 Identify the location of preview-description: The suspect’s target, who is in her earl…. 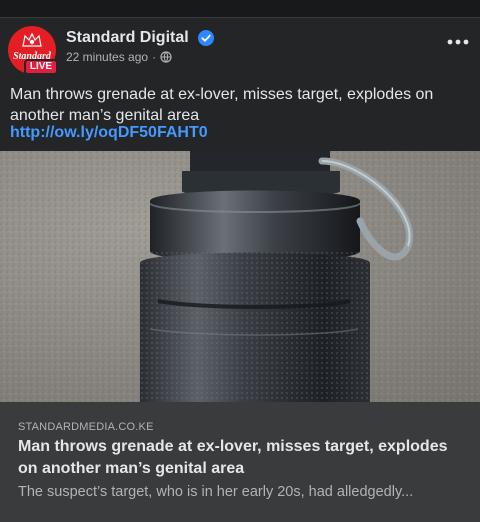
(216, 492).